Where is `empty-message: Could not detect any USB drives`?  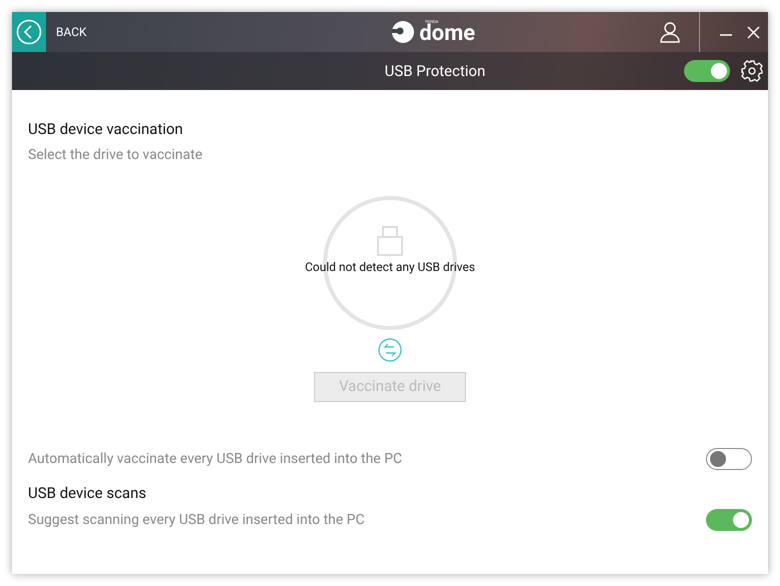 empty-message: Could not detect any USB drives is located at coordinates (390, 267).